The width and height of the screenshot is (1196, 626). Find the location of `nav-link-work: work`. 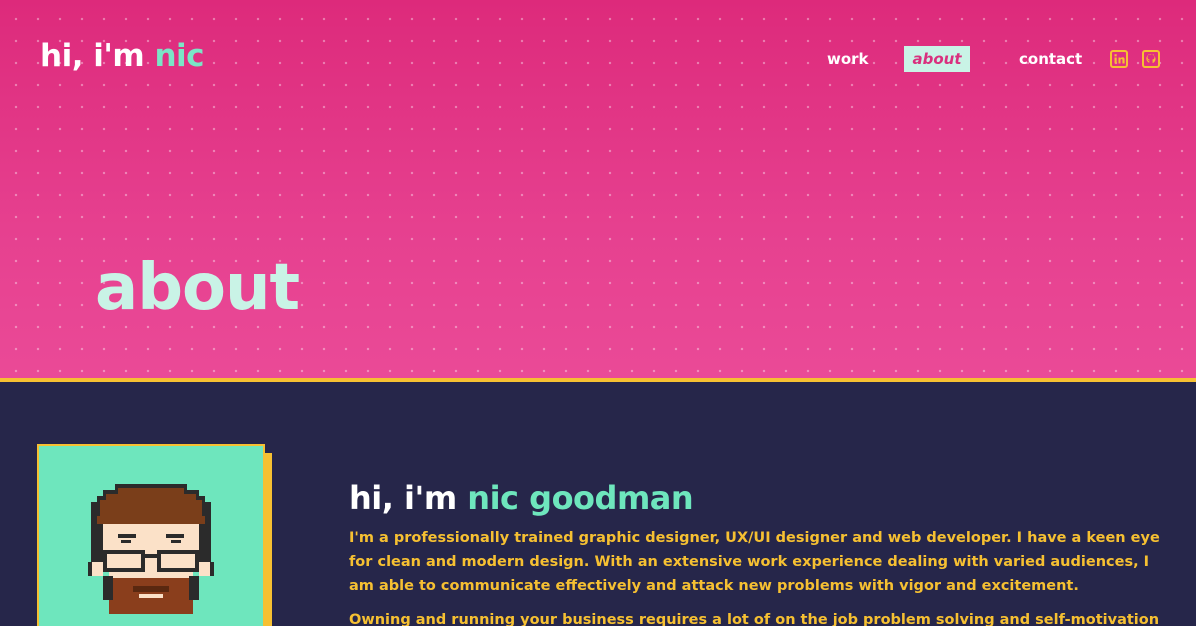

nav-link-work: work is located at coordinates (848, 59).